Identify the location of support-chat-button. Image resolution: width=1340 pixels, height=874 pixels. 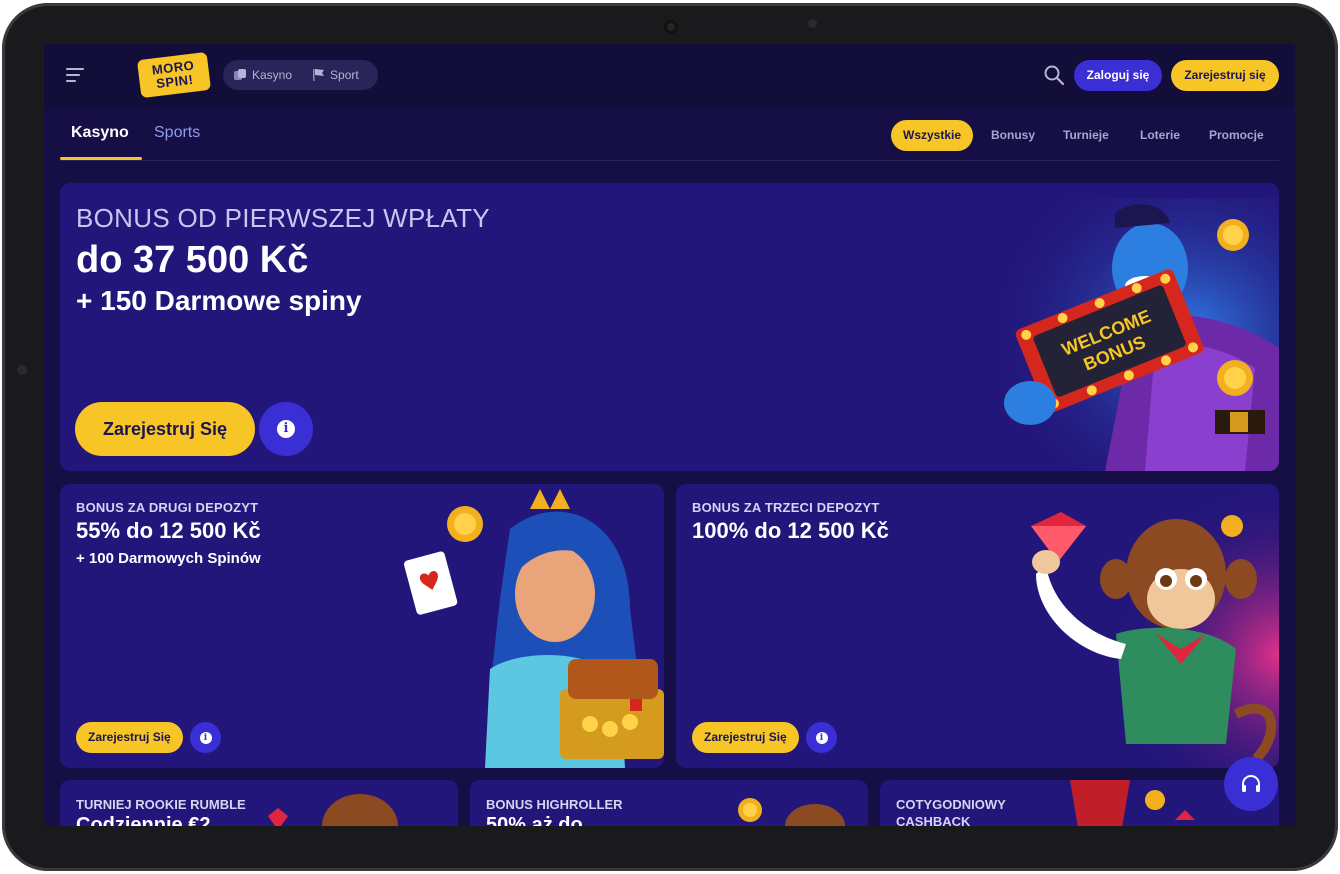
(1251, 784).